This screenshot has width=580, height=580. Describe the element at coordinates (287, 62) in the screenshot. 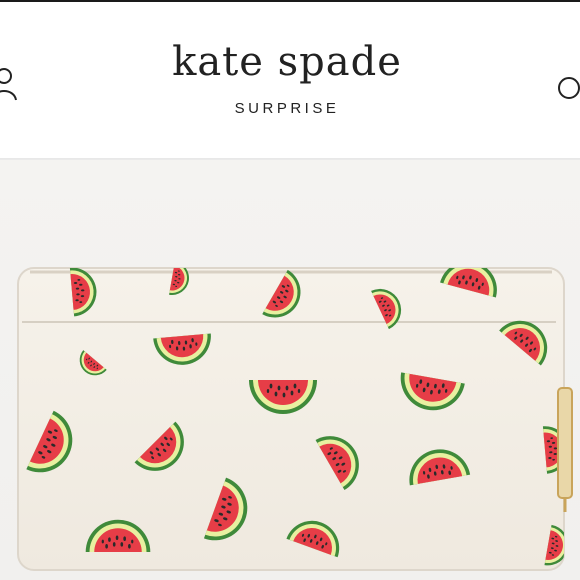

I see `brand-title: kate spade` at that location.